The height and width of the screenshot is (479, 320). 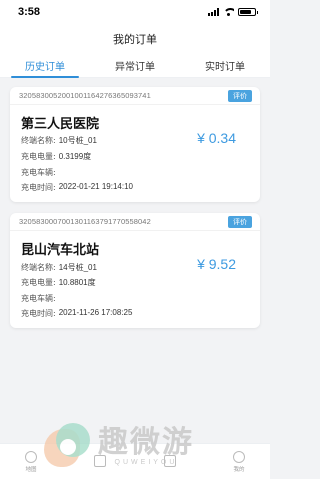 I want to click on watermark-text: 趣微游 QUWEIYOU, so click(x=146, y=445).